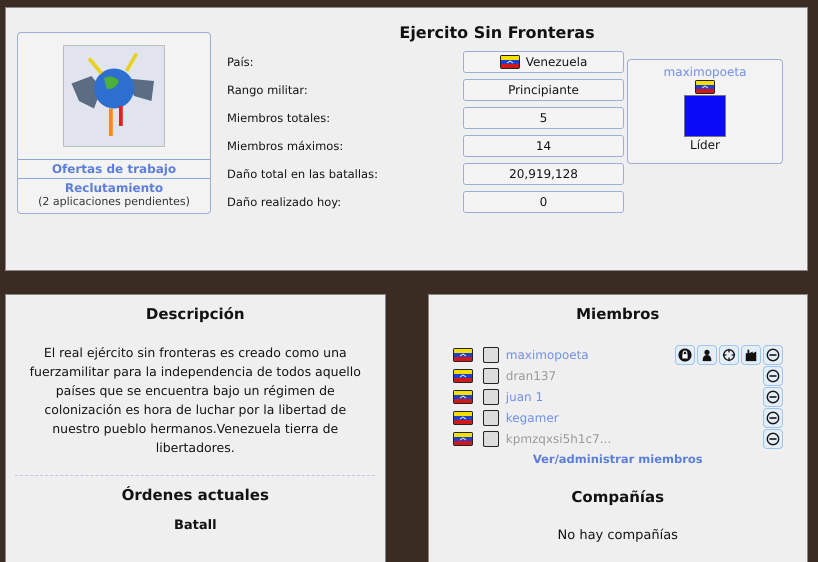  What do you see at coordinates (195, 314) in the screenshot?
I see `section-heading: Descripción` at bounding box center [195, 314].